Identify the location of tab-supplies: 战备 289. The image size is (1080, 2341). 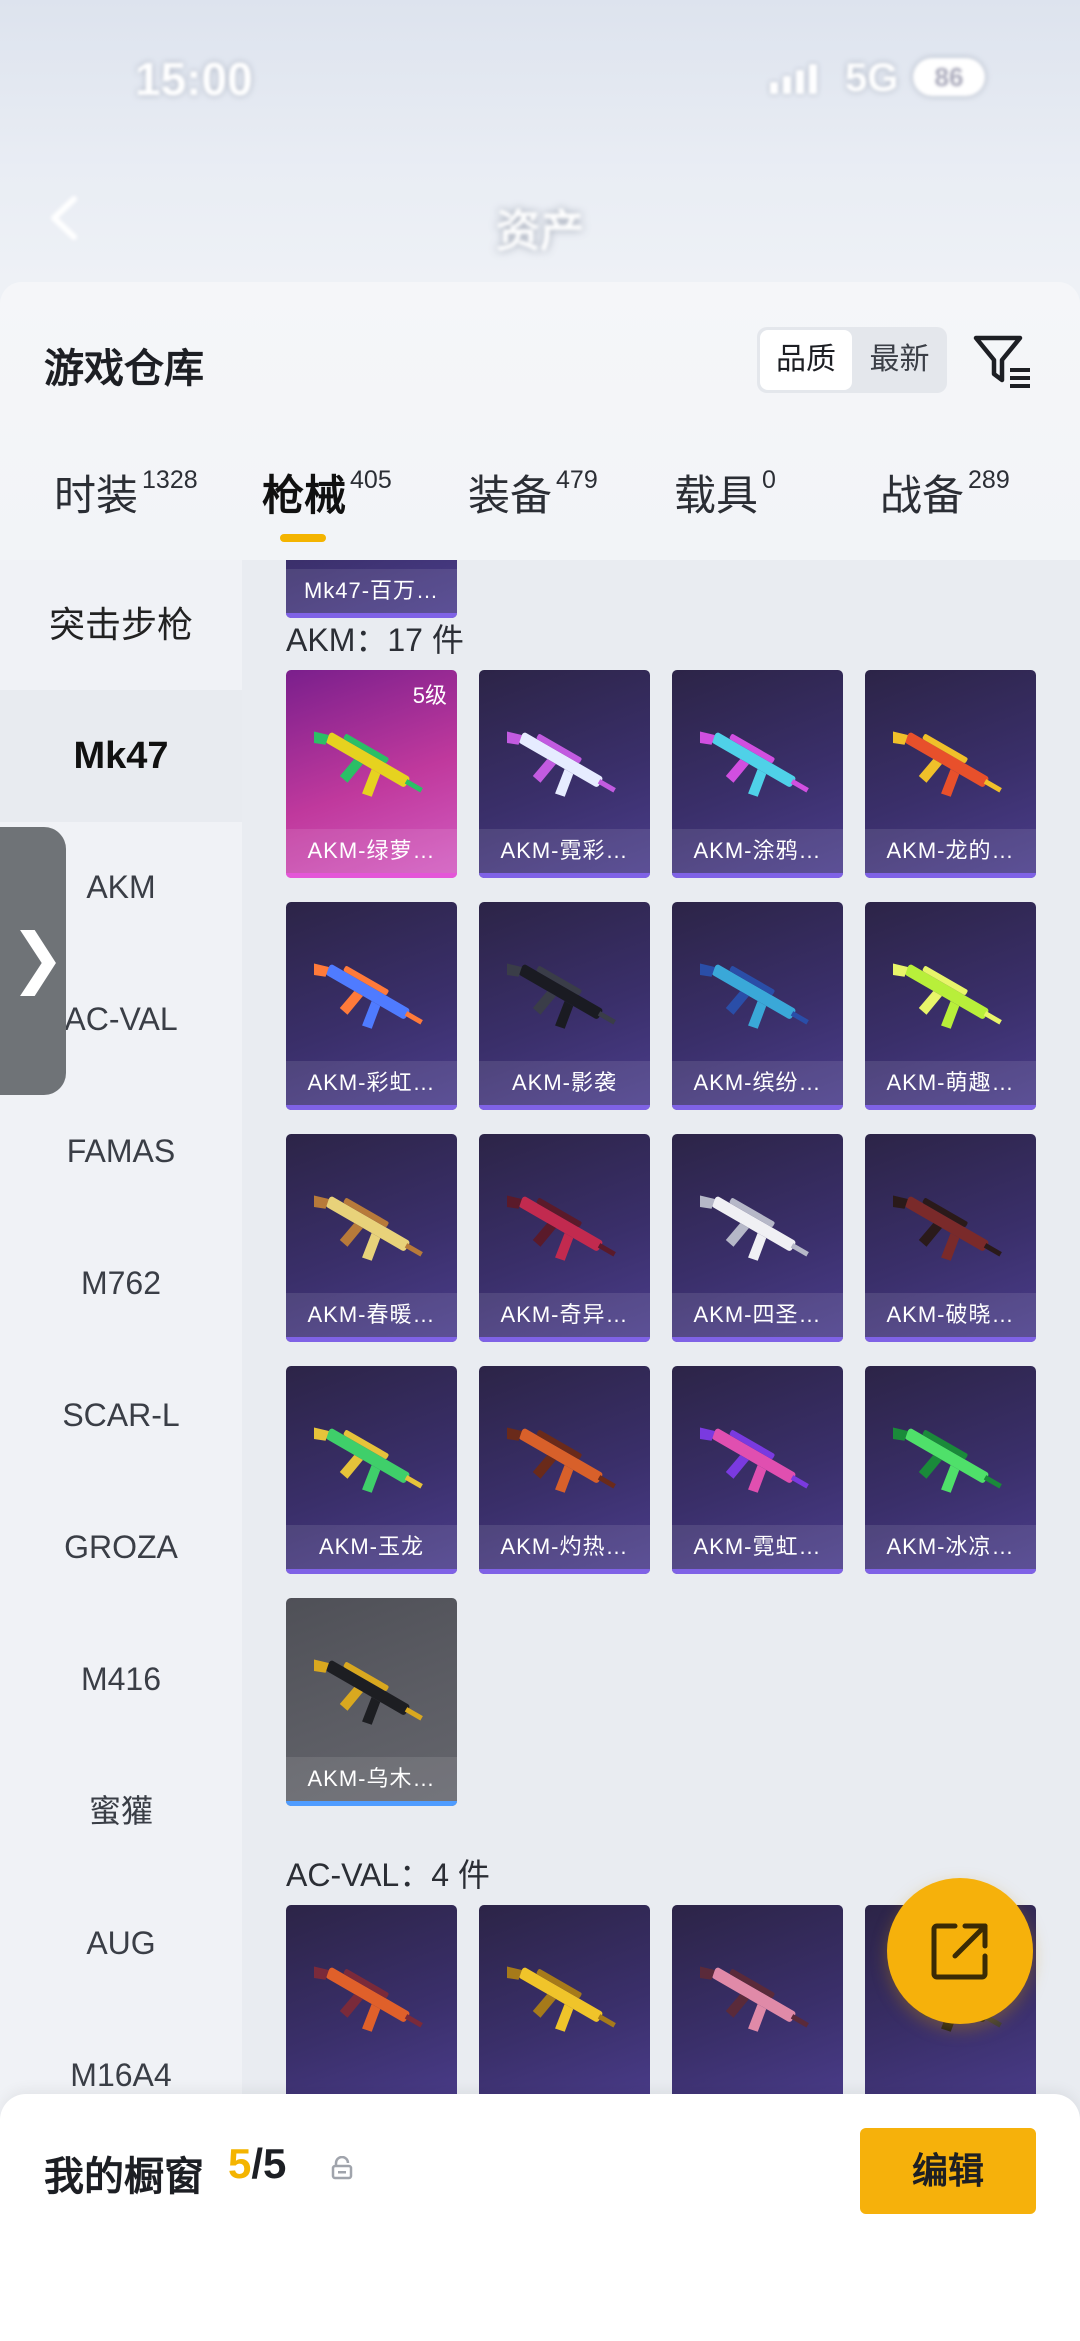
(945, 507).